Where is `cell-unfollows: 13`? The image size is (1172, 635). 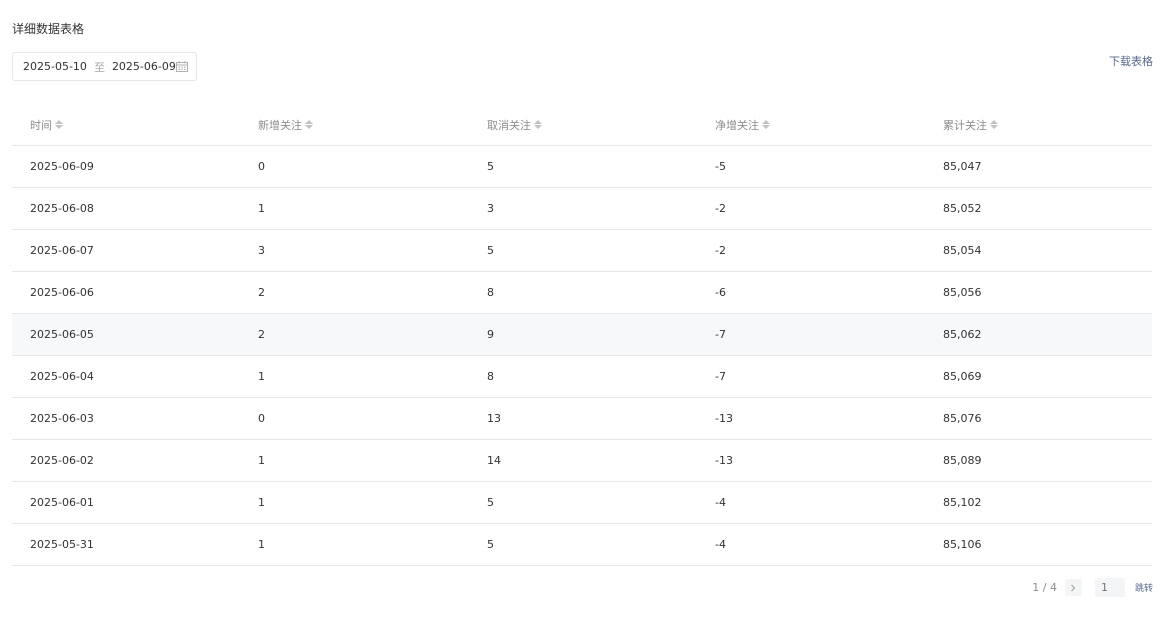 cell-unfollows: 13 is located at coordinates (494, 418).